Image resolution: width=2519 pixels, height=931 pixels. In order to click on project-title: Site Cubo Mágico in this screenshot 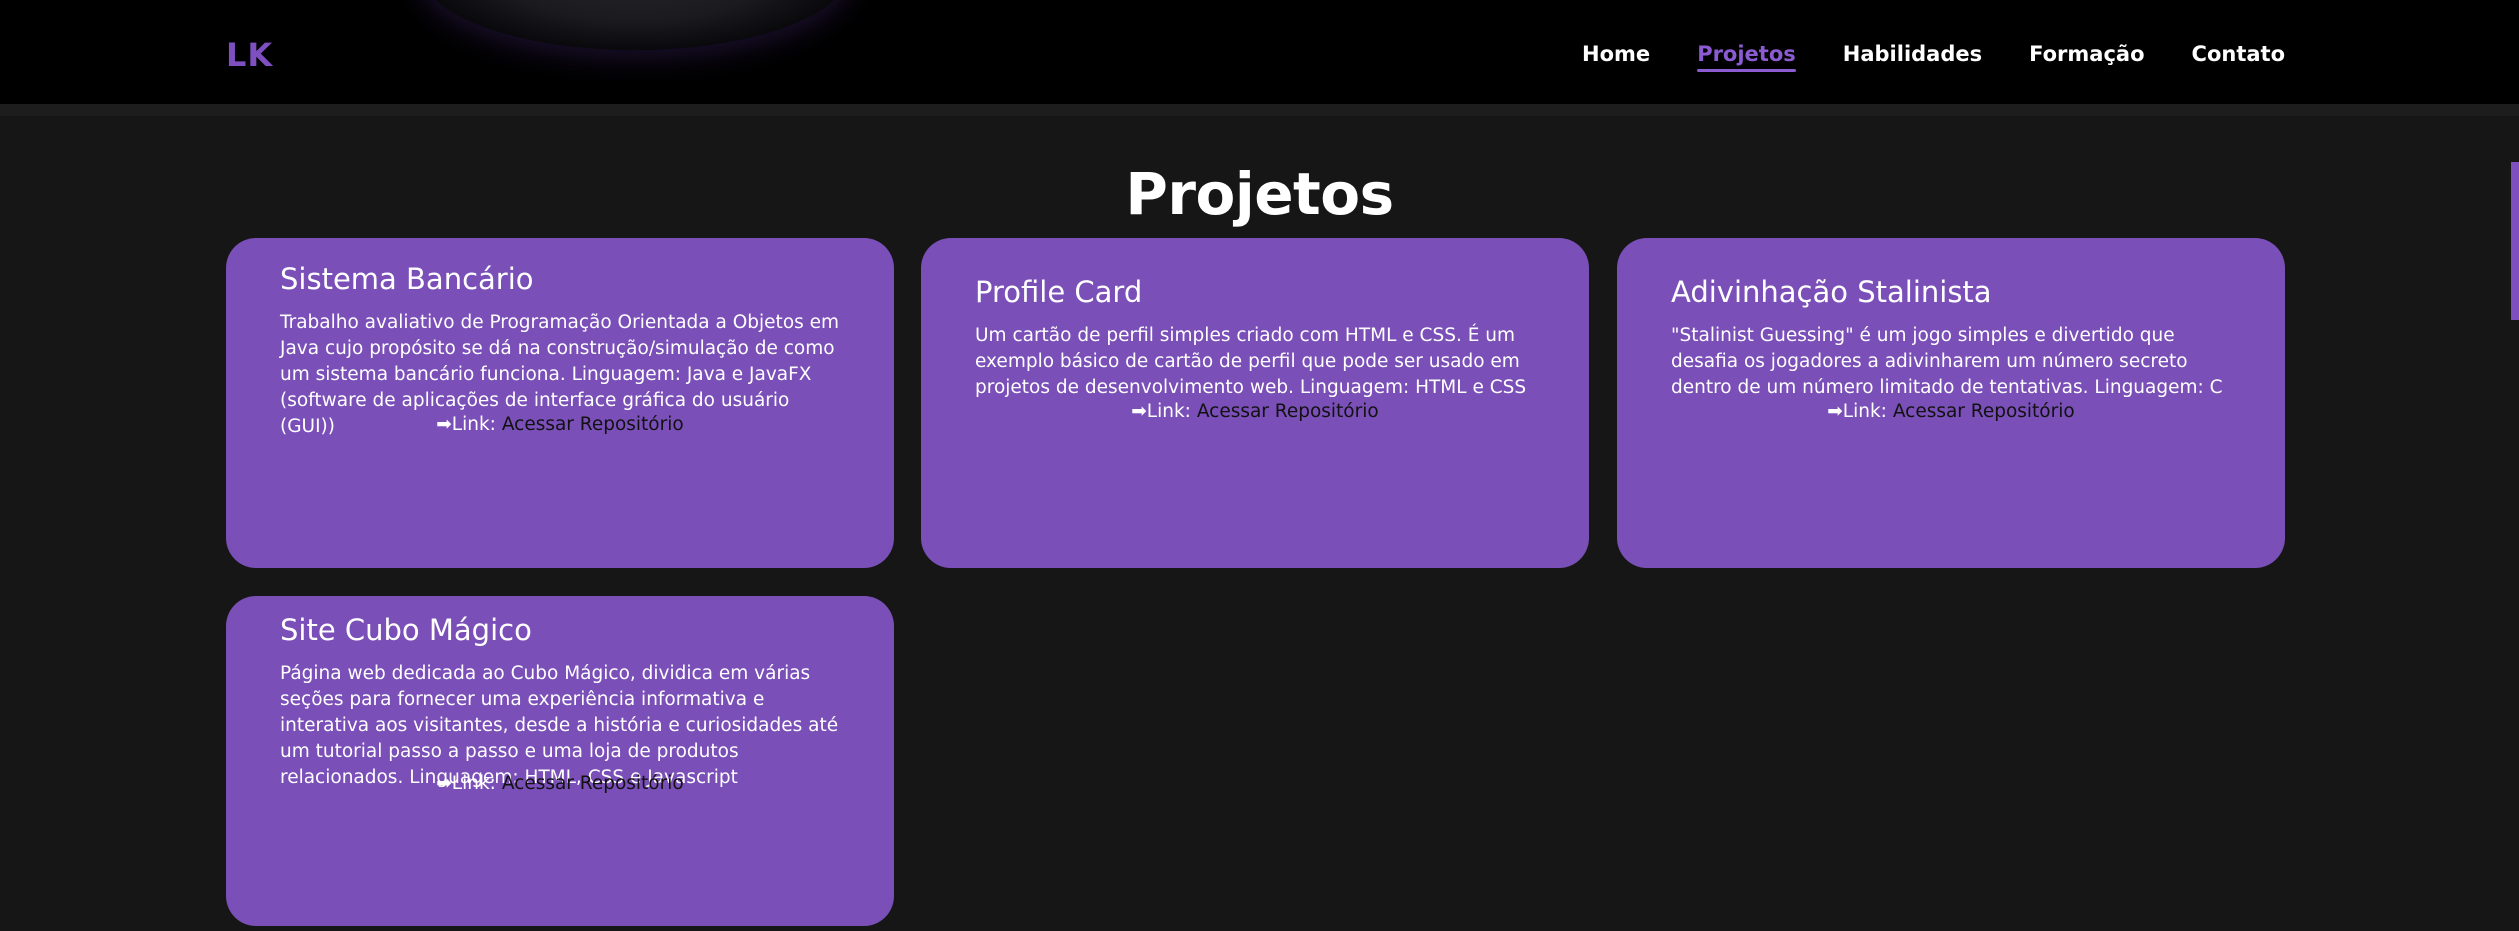, I will do `click(406, 630)`.